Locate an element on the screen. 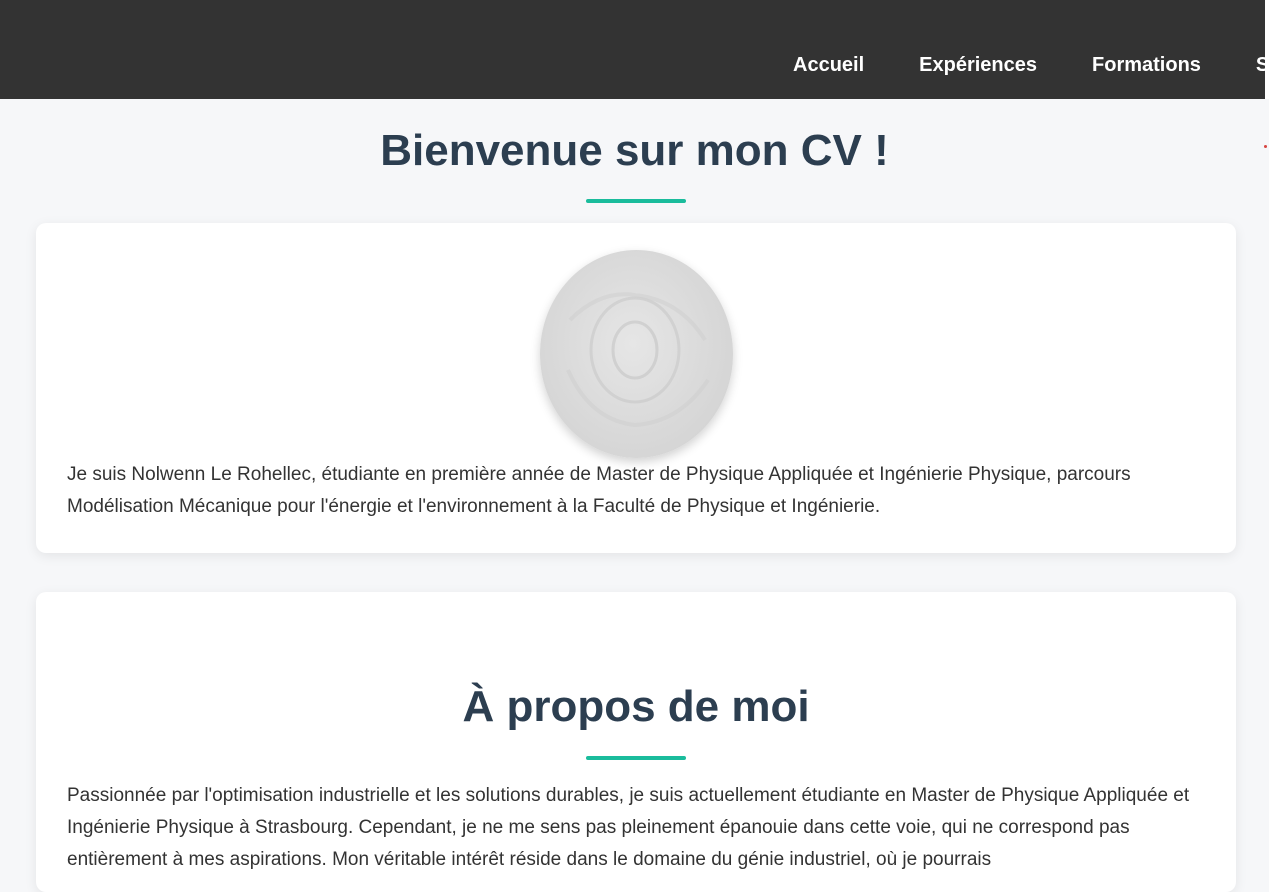 The height and width of the screenshot is (892, 1269). main-nav: Accueil Expériences Formations S is located at coordinates (1031, 65).